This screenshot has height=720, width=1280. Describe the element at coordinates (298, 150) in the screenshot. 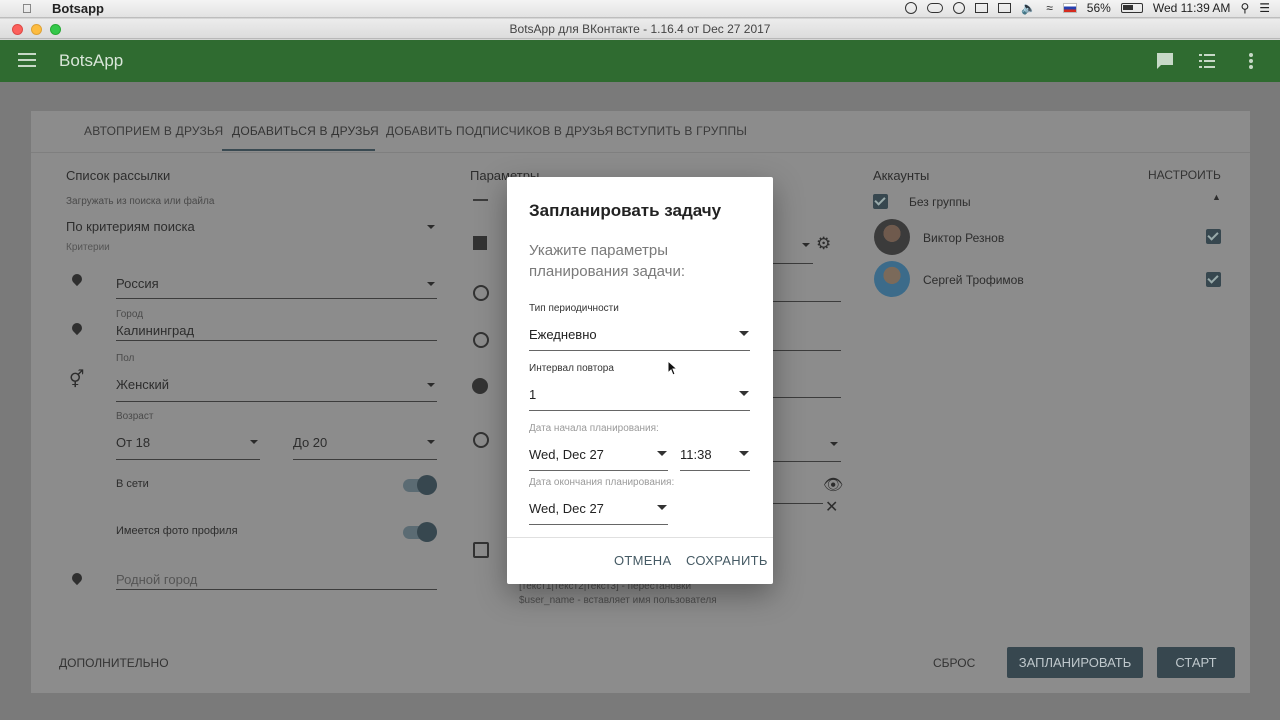

I see `tab-indicator` at that location.